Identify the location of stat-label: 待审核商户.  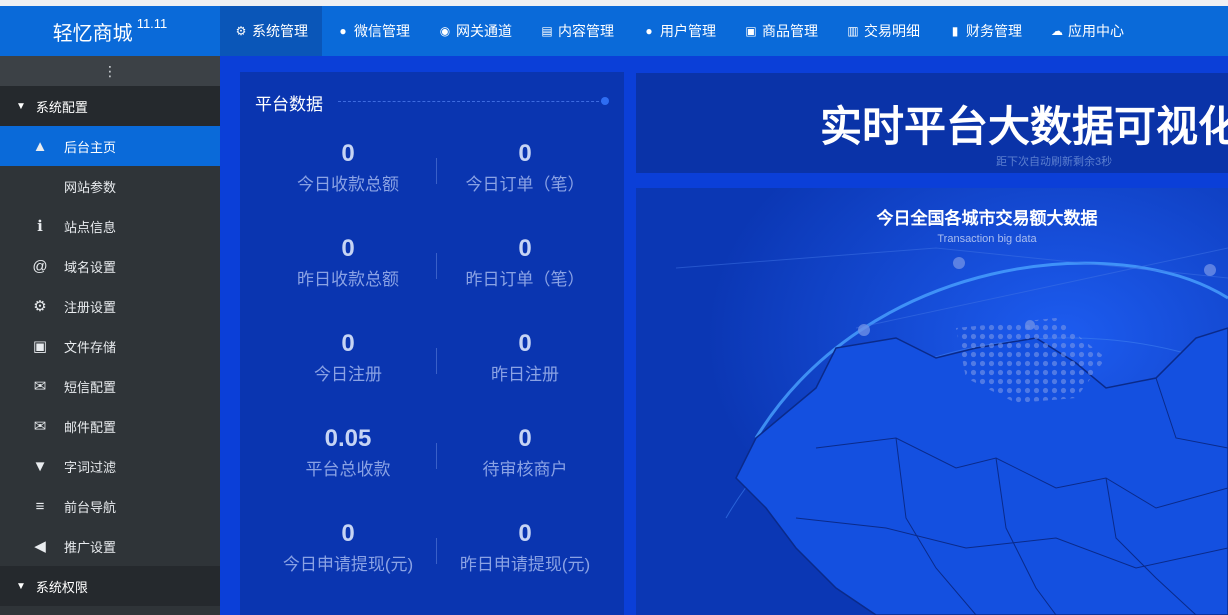
(525, 469).